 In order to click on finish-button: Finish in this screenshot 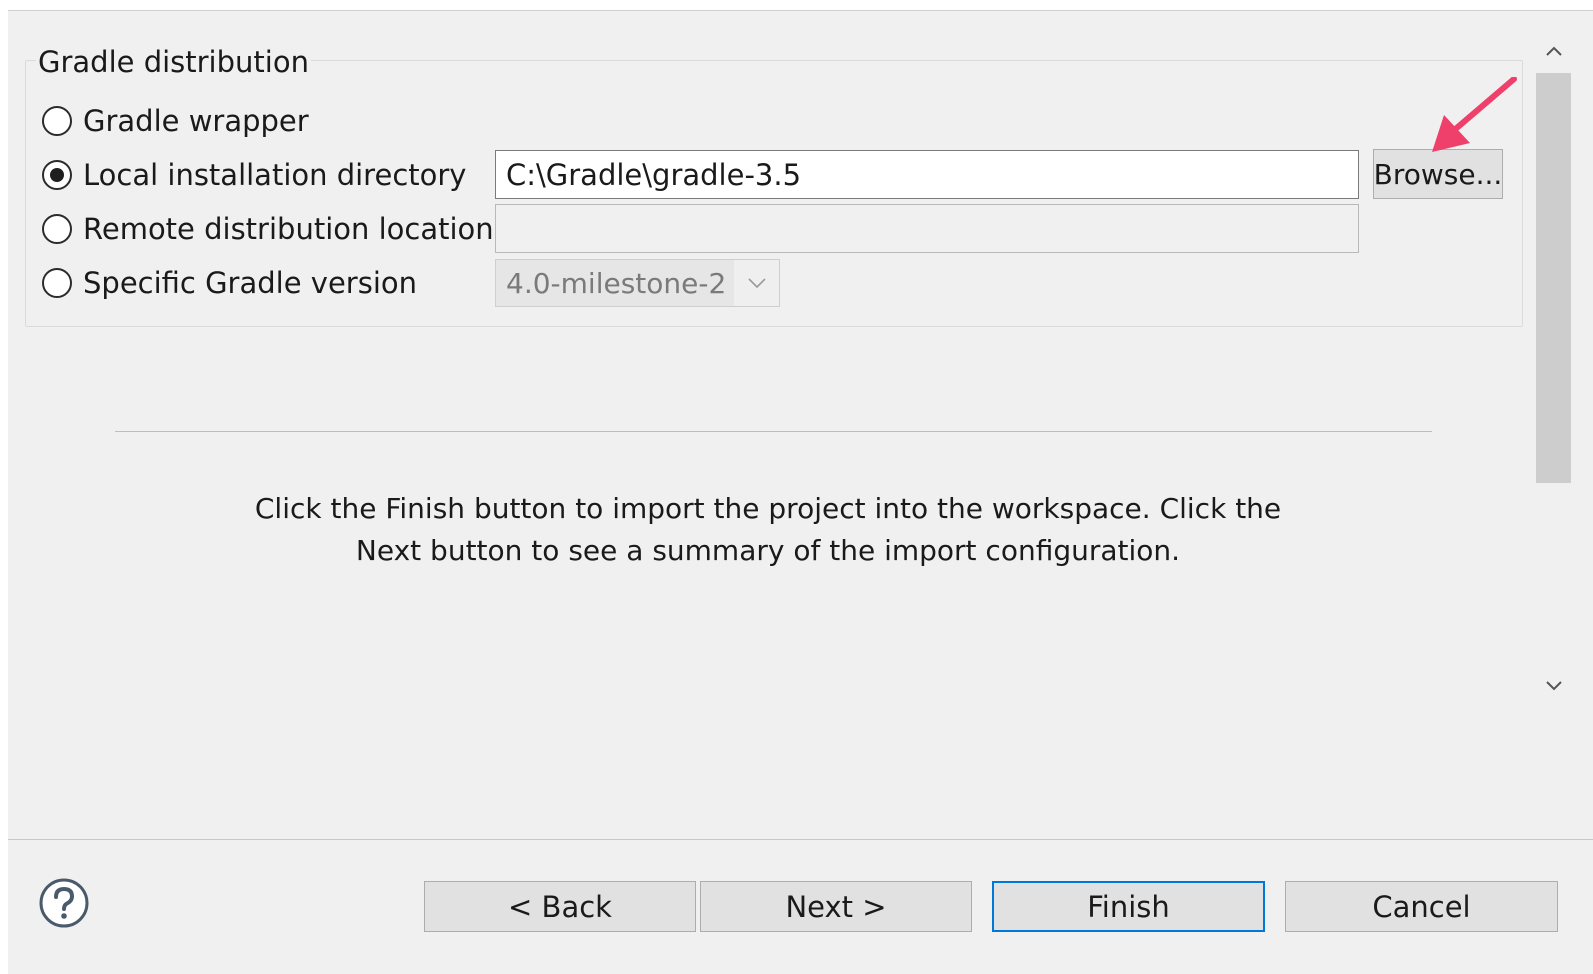, I will do `click(1128, 906)`.